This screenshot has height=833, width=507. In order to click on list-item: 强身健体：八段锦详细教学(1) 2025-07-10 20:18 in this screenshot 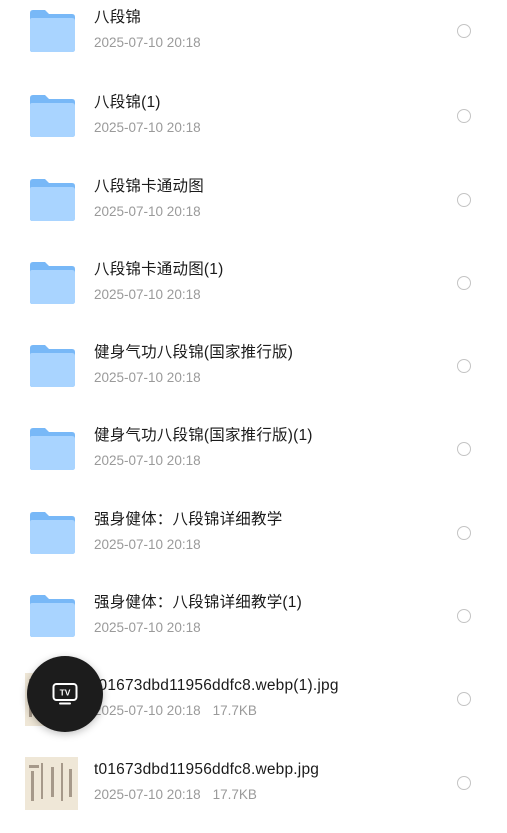, I will do `click(253, 624)`.